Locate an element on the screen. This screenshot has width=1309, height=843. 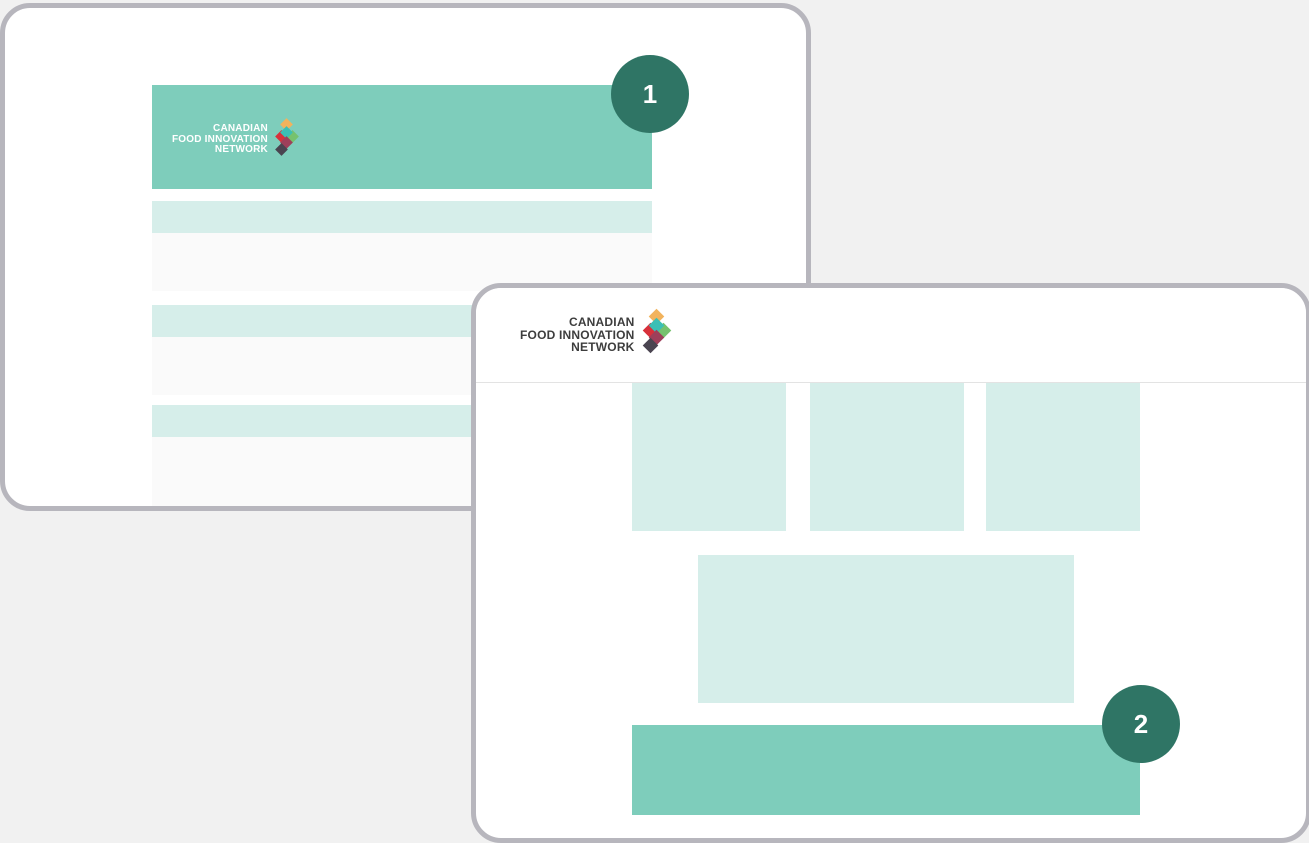
email-header-banner: CANADIAN FOOD INNOVATION NETWORK is located at coordinates (402, 137).